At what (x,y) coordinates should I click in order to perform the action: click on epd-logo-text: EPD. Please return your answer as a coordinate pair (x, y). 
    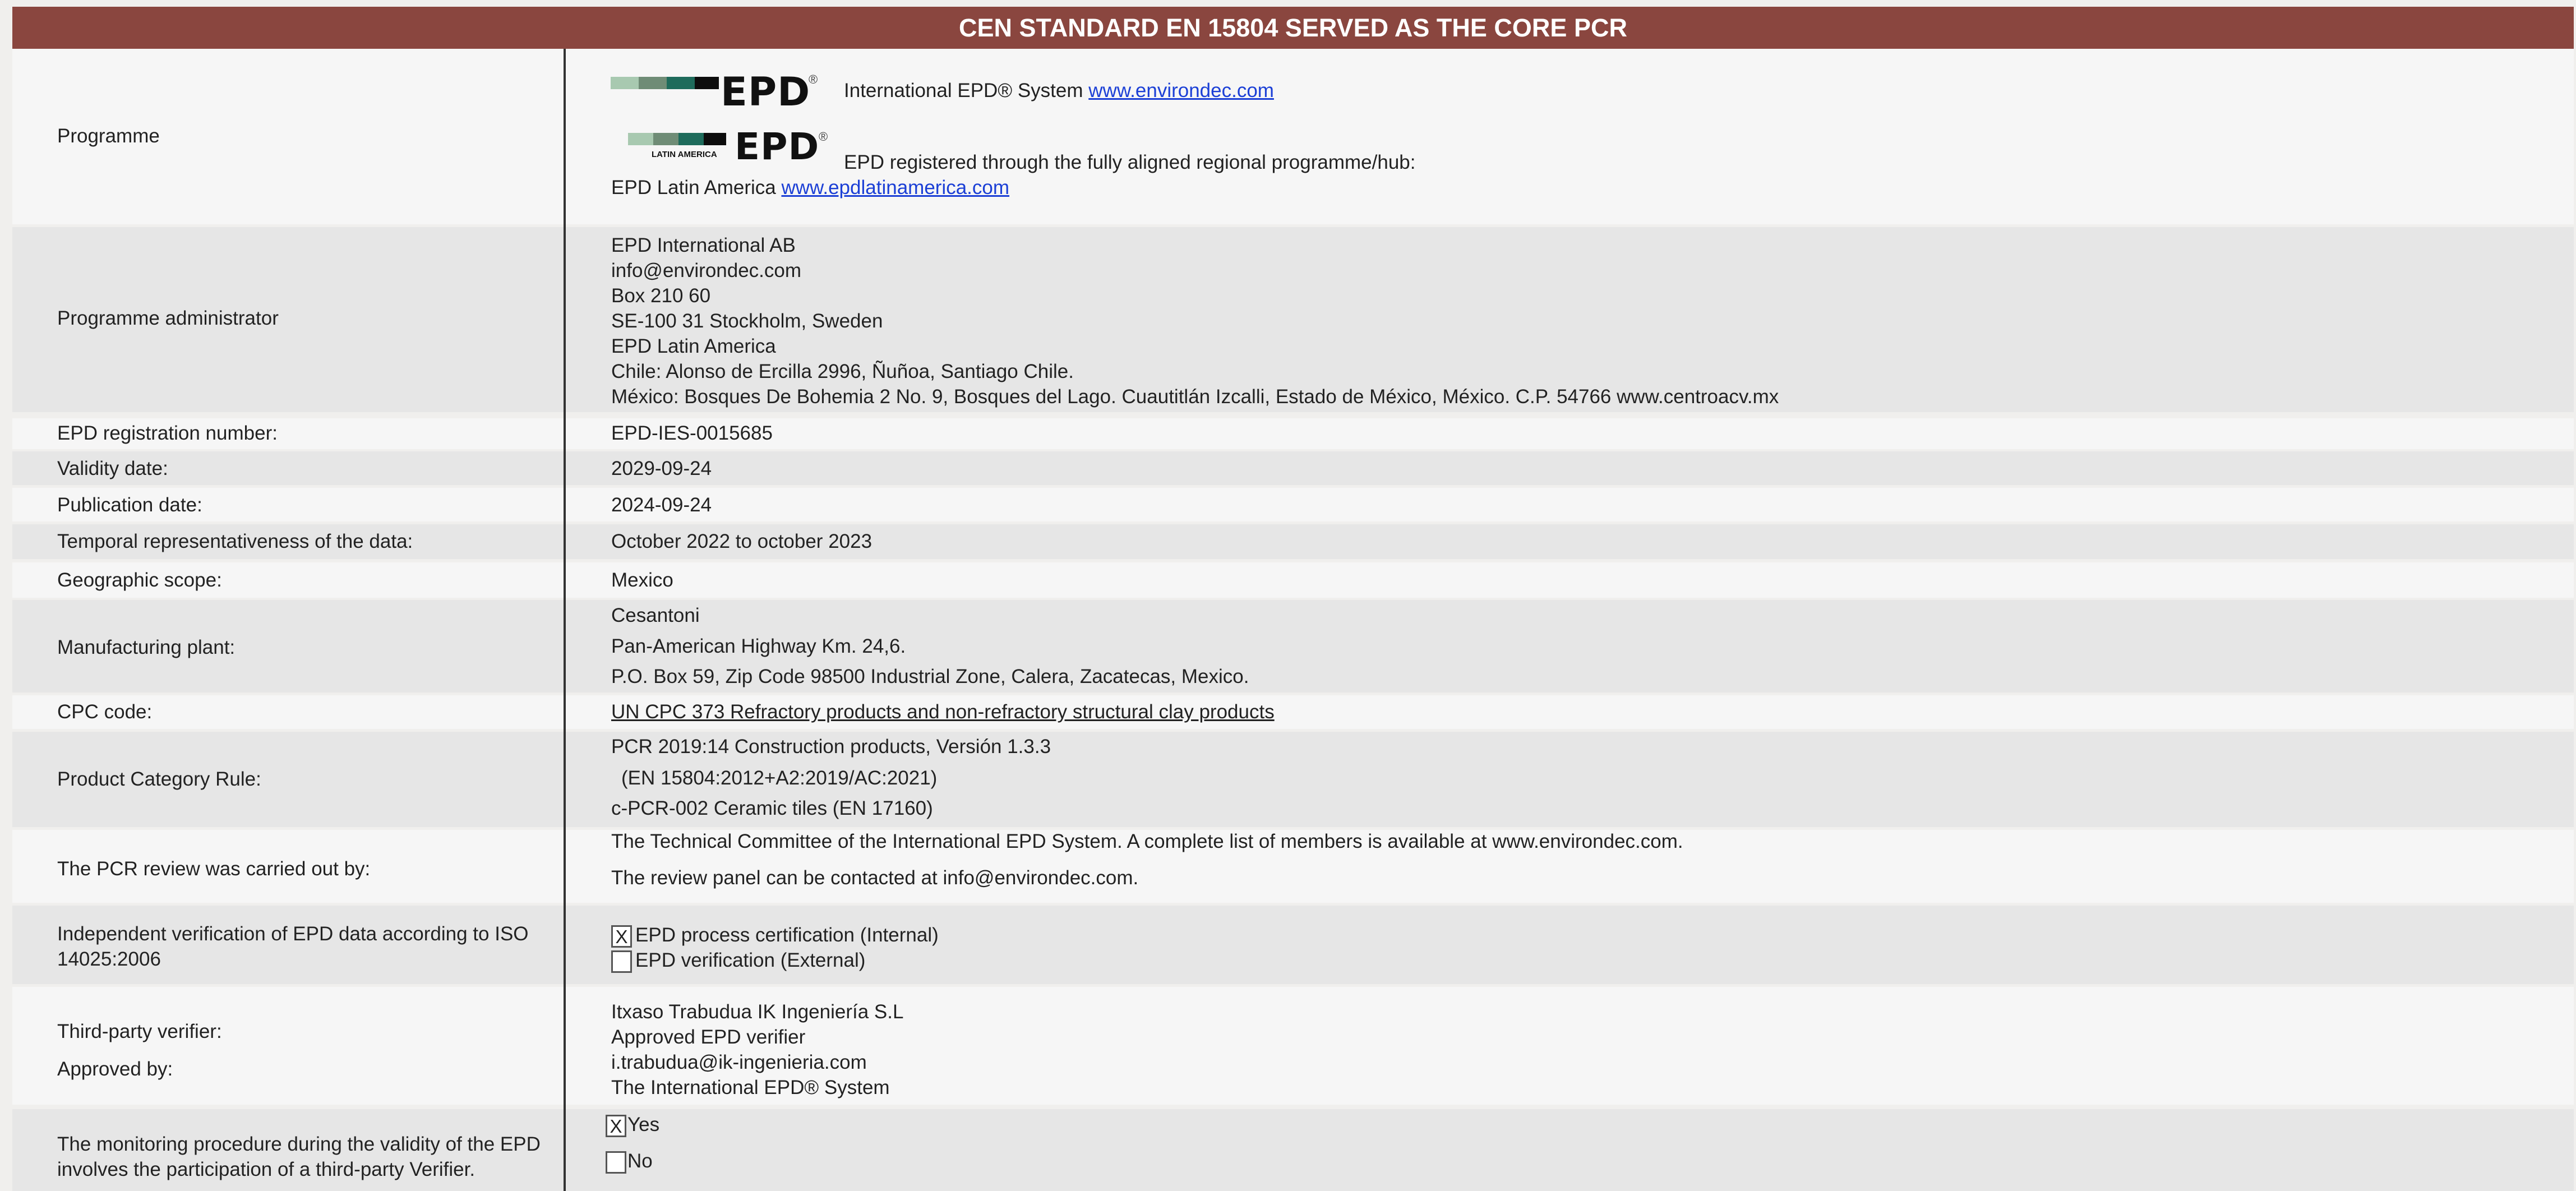
    Looking at the image, I should click on (766, 92).